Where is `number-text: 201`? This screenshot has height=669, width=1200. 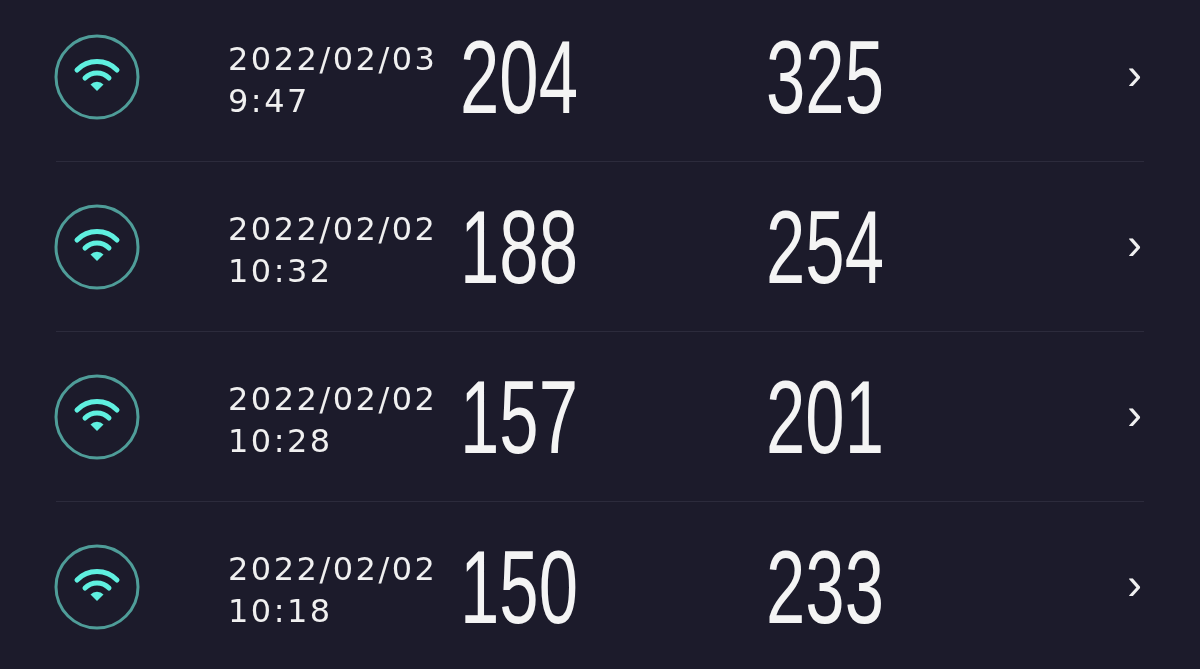 number-text: 201 is located at coordinates (825, 416).